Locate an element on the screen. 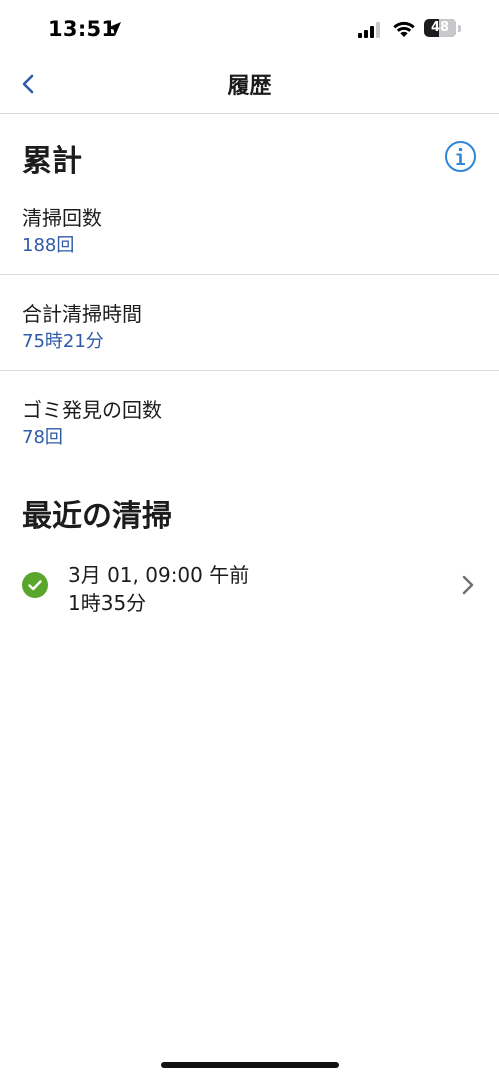  recent-item-date: 3月 01, 09:00 午前 is located at coordinates (159, 575).